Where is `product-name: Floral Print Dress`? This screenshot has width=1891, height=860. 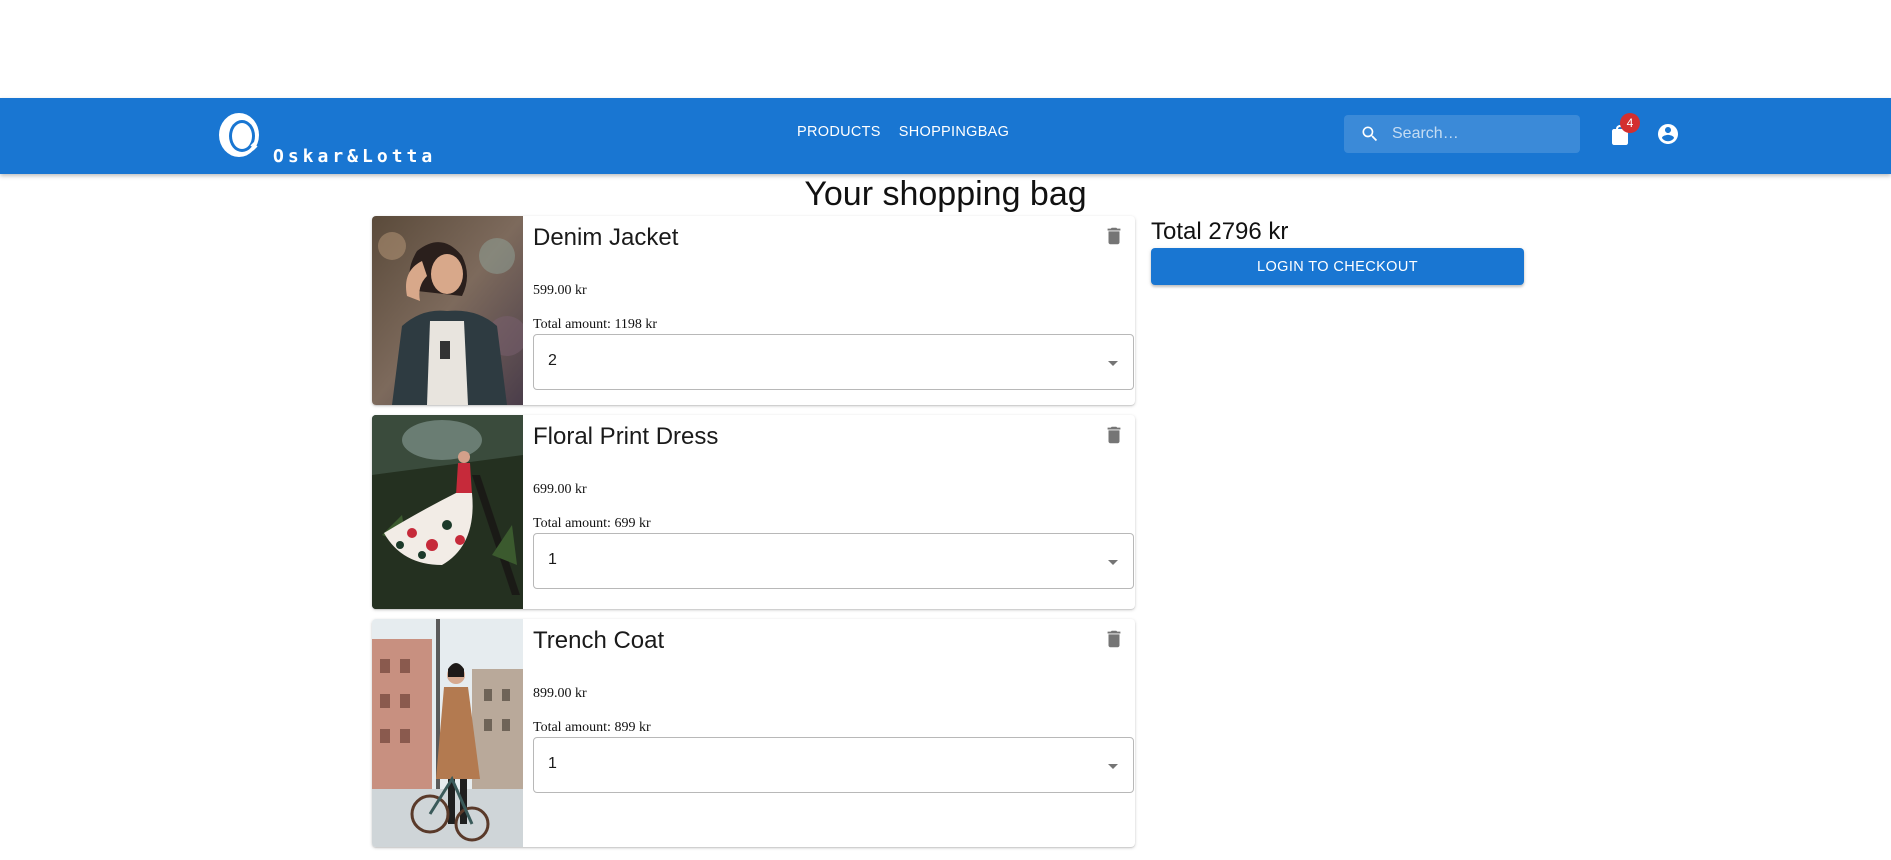 product-name: Floral Print Dress is located at coordinates (626, 436).